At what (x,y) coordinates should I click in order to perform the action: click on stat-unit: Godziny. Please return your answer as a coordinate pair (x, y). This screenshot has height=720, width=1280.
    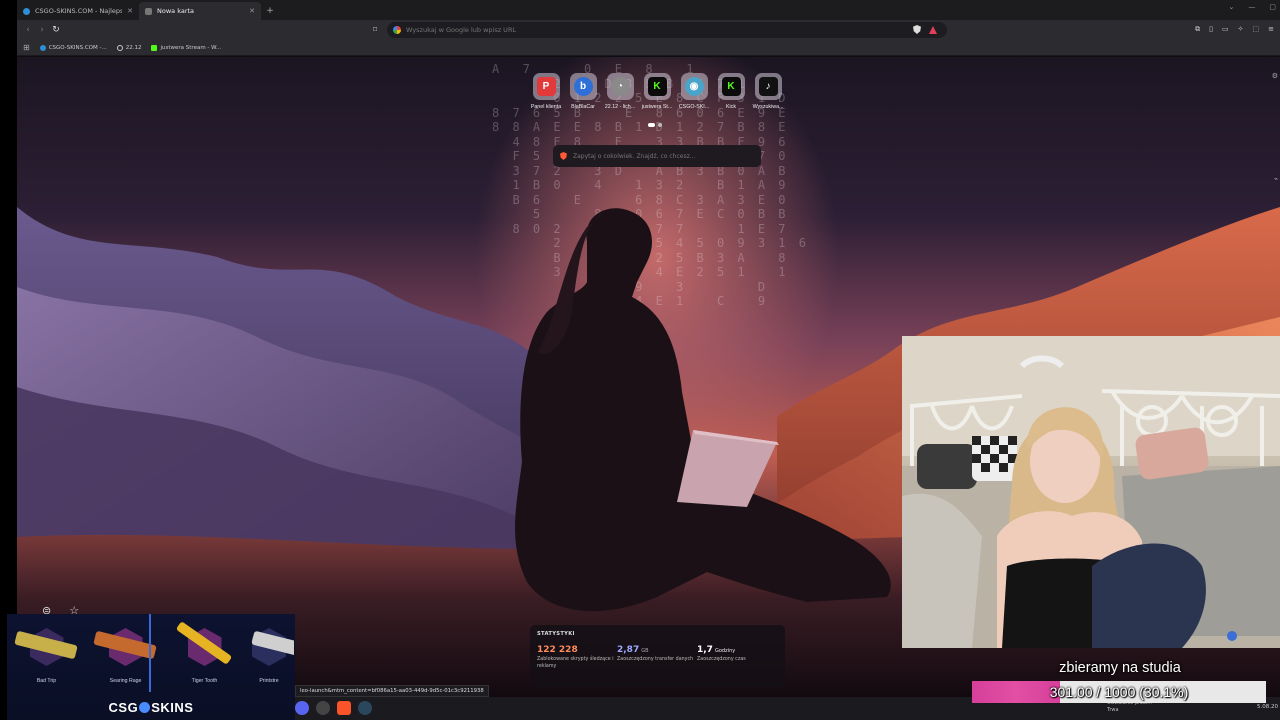
    Looking at the image, I should click on (725, 651).